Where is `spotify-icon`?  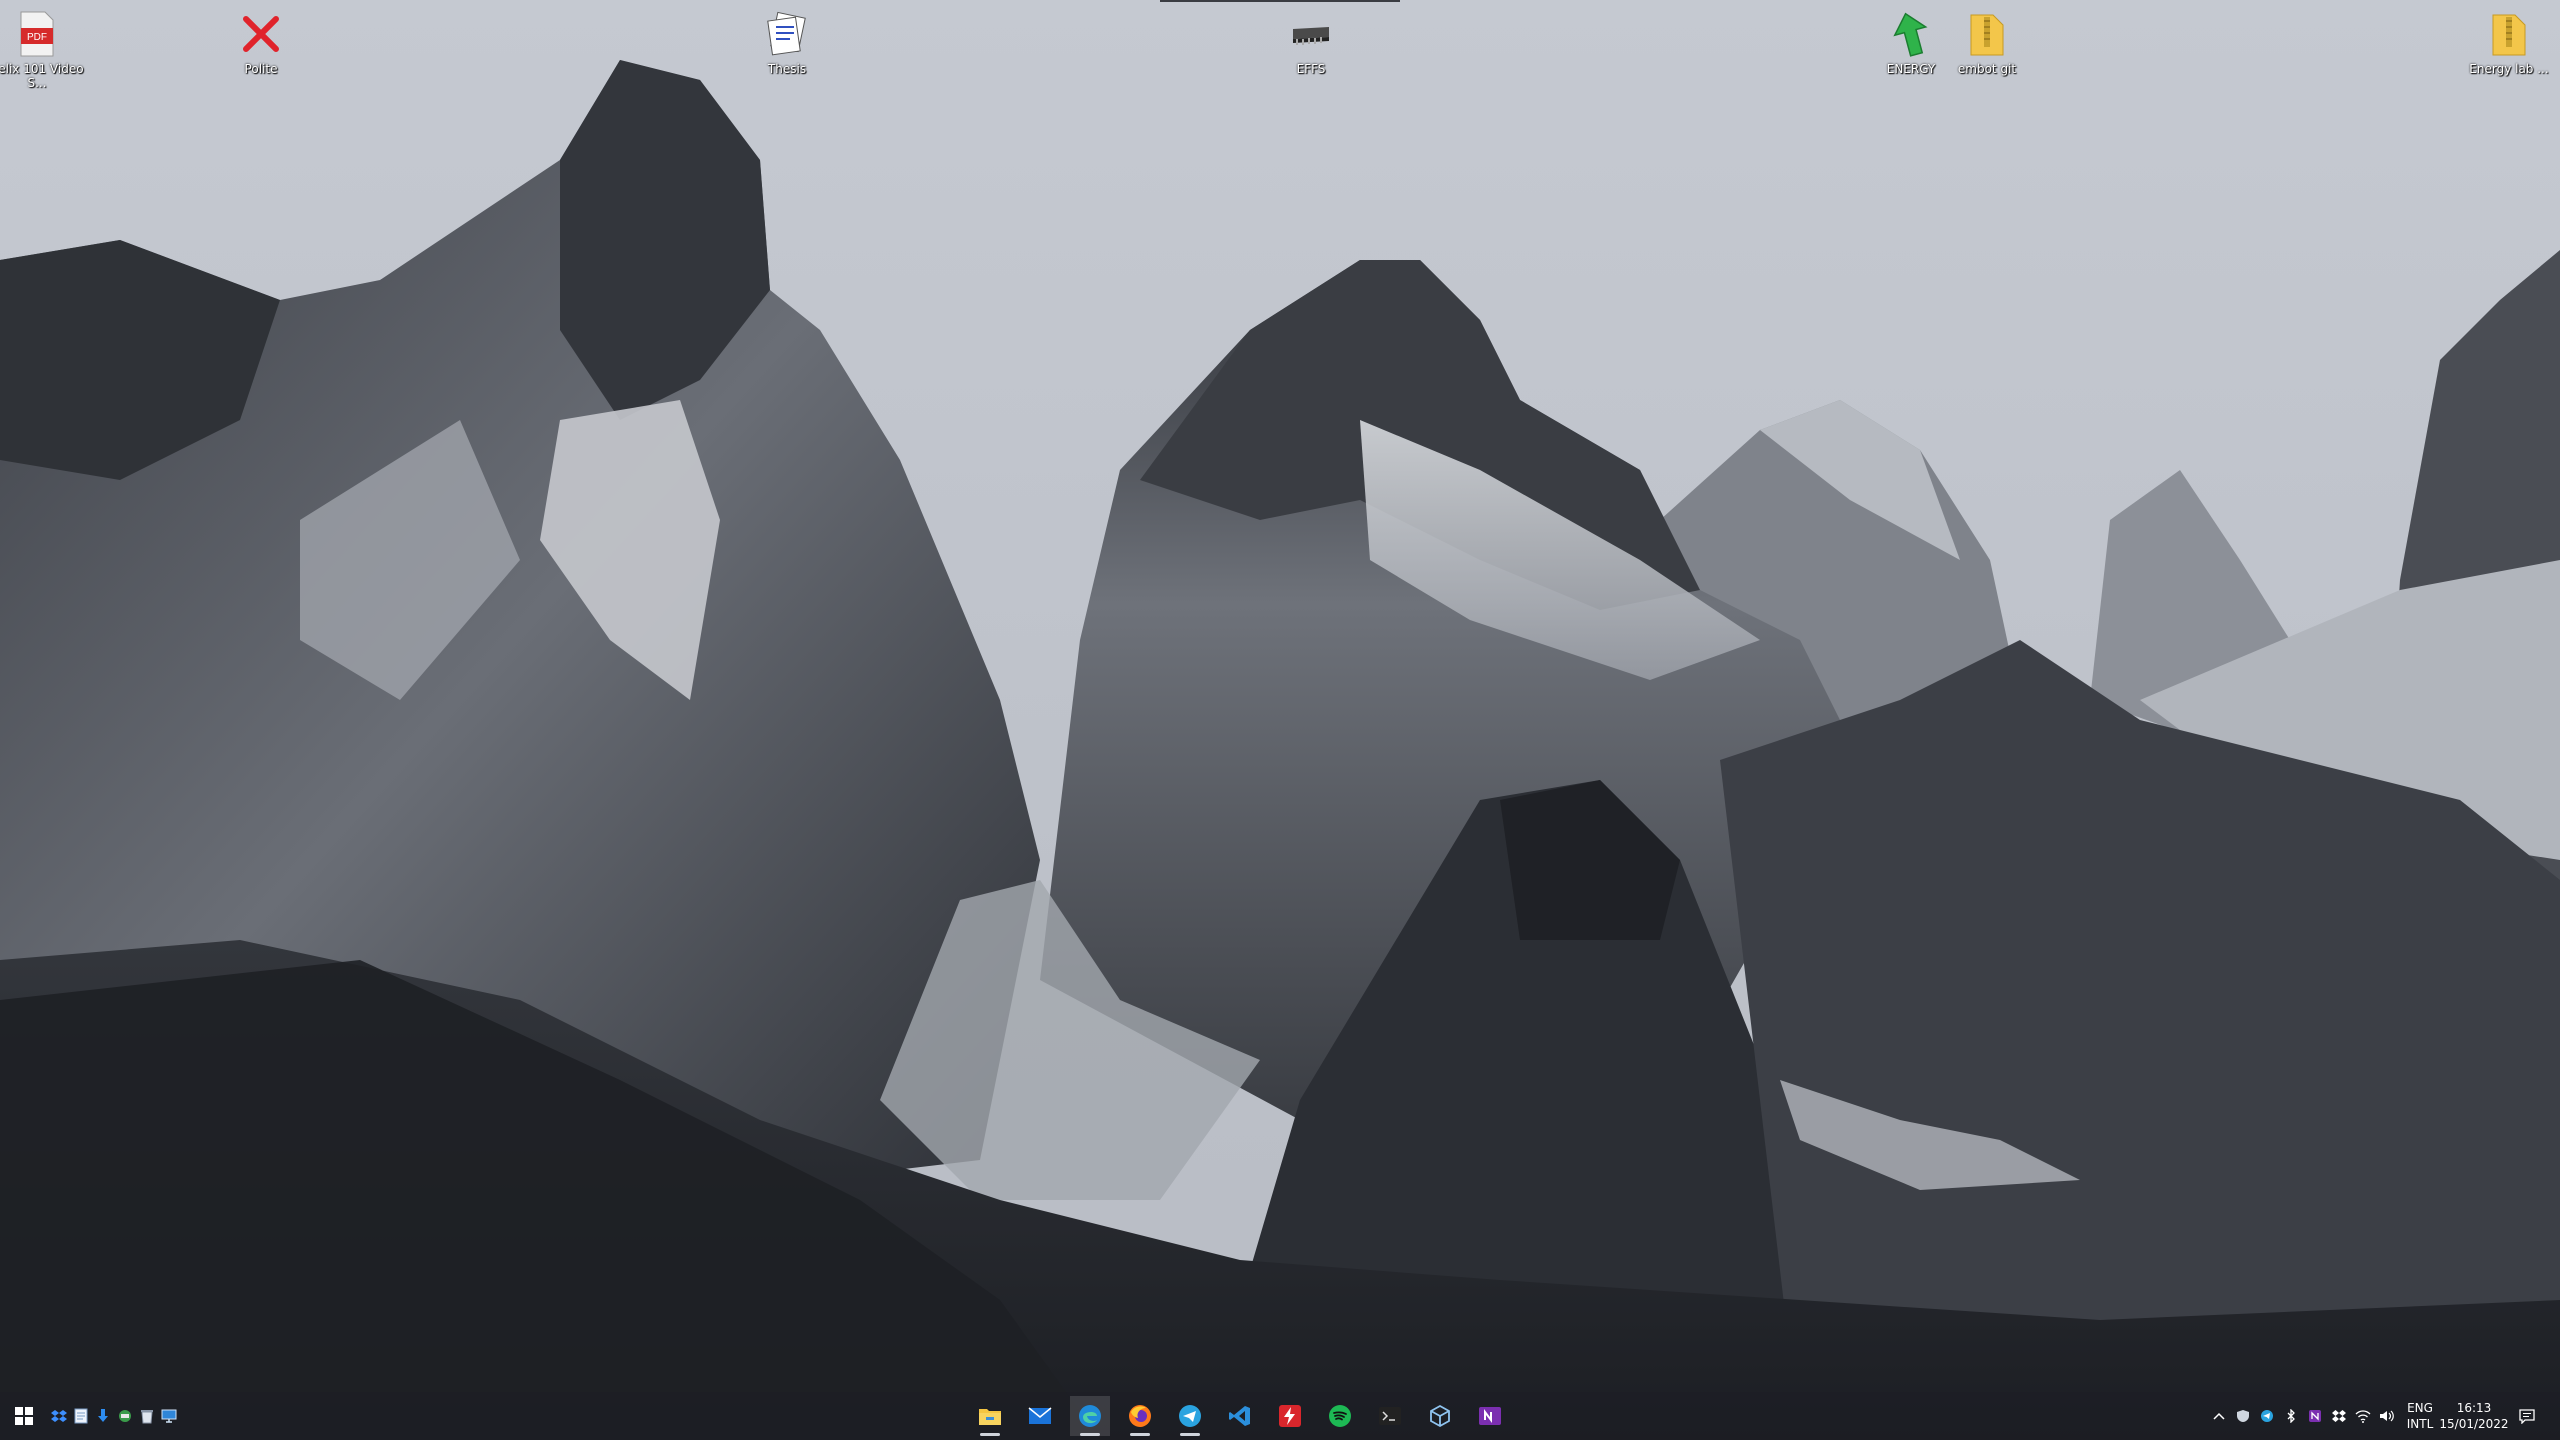
spotify-icon is located at coordinates (1340, 1416).